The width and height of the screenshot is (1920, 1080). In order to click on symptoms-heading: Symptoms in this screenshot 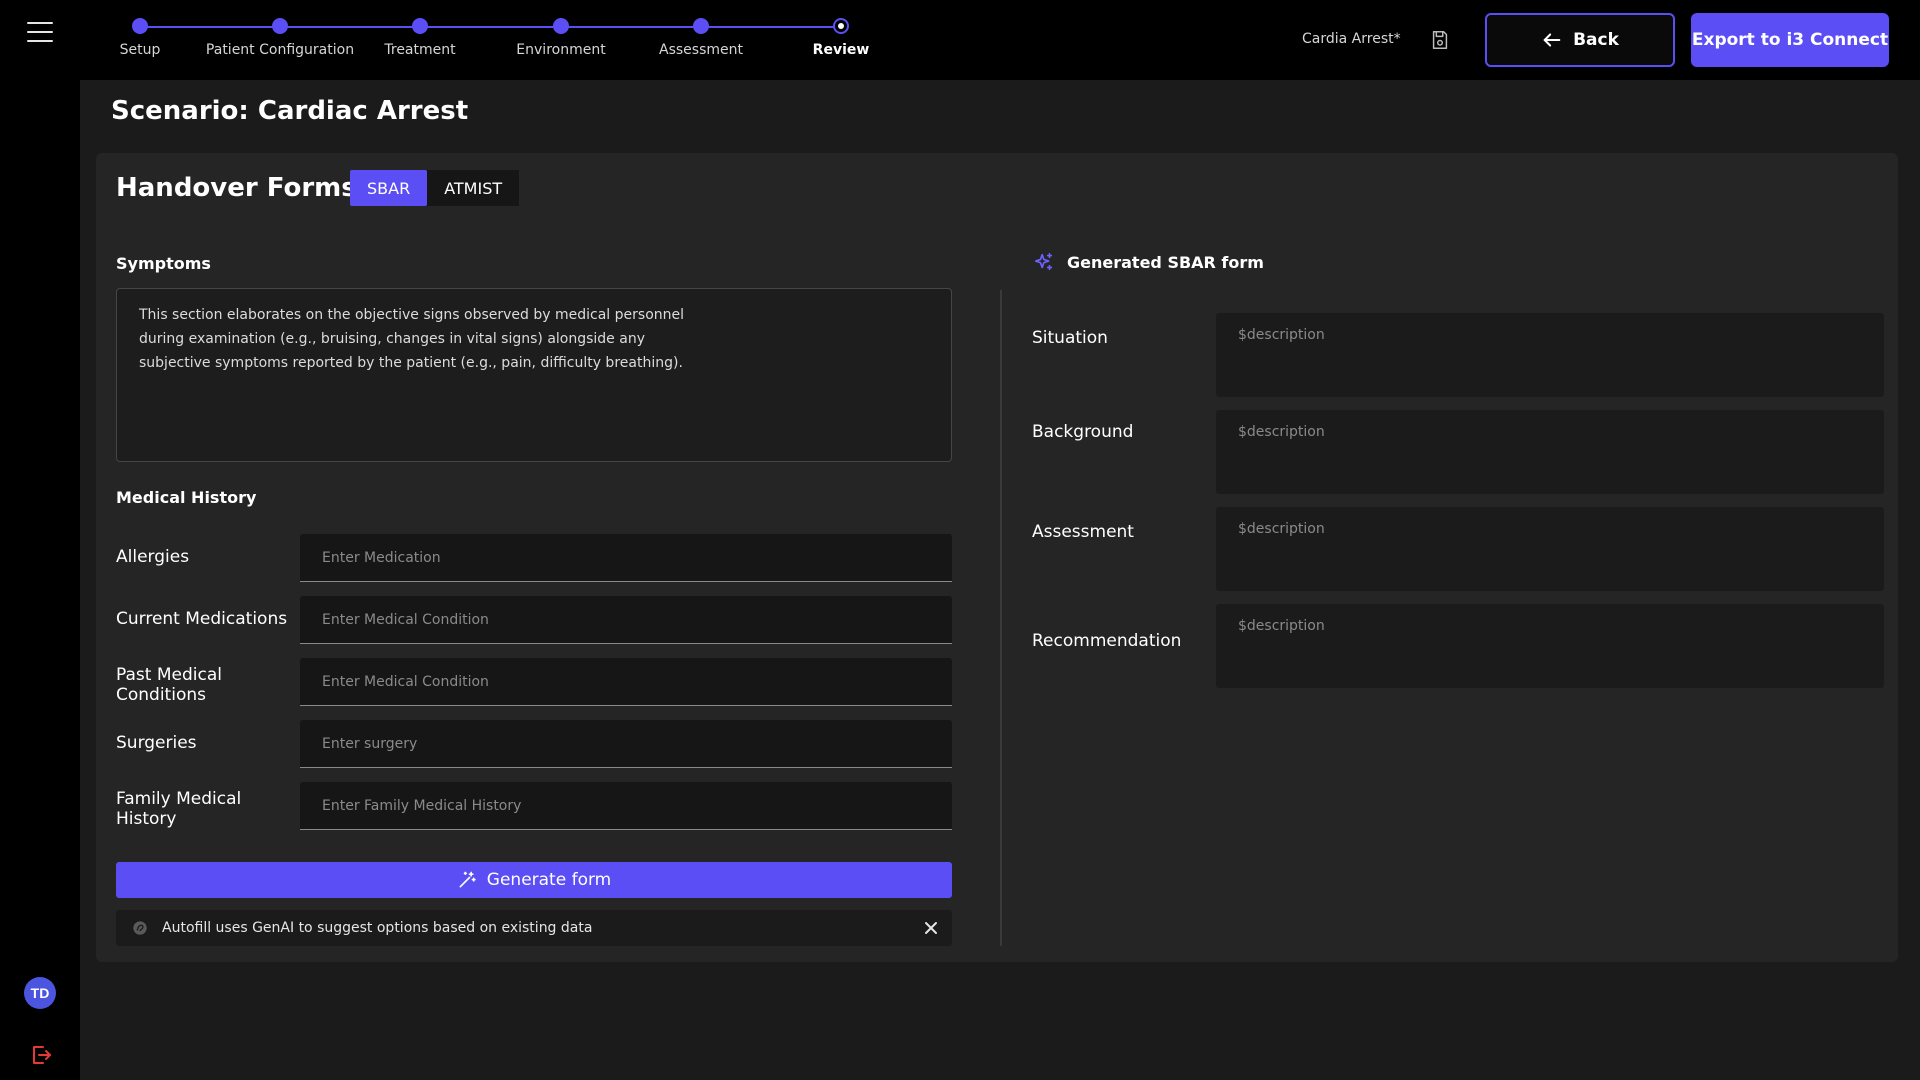, I will do `click(163, 263)`.